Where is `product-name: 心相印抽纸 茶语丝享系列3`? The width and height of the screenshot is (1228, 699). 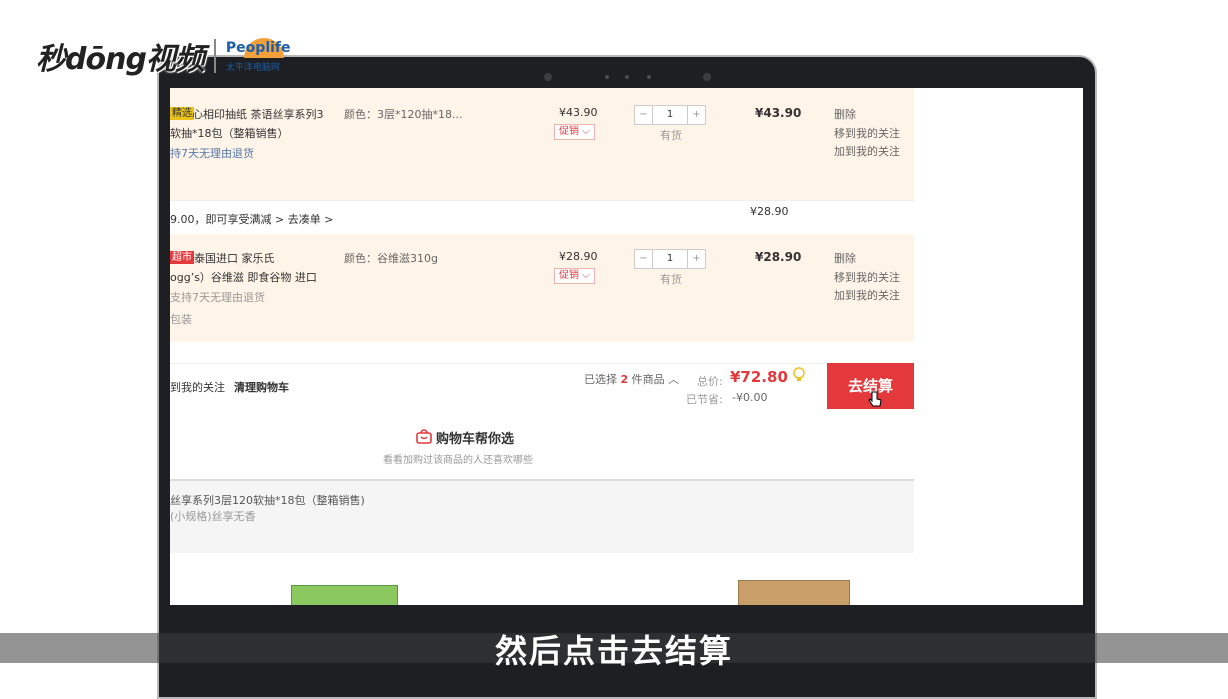 product-name: 心相印抽纸 茶语丝享系列3 is located at coordinates (258, 114).